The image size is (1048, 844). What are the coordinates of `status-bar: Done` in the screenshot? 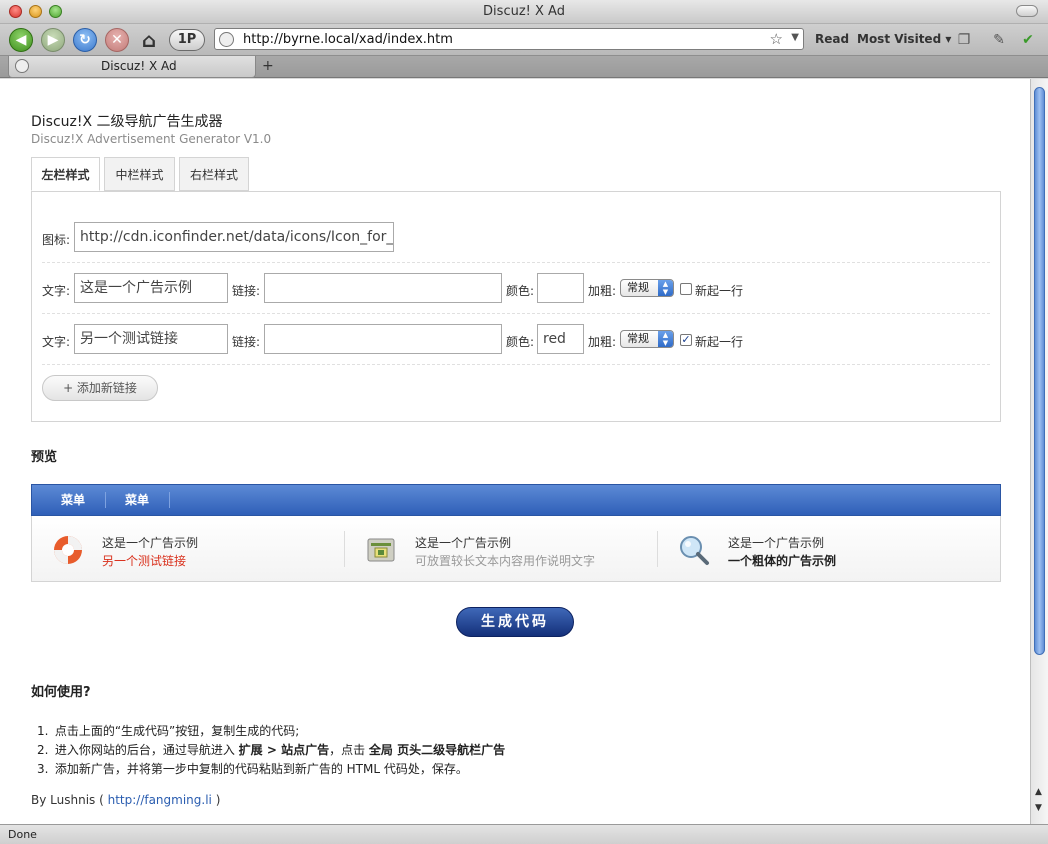 It's located at (524, 834).